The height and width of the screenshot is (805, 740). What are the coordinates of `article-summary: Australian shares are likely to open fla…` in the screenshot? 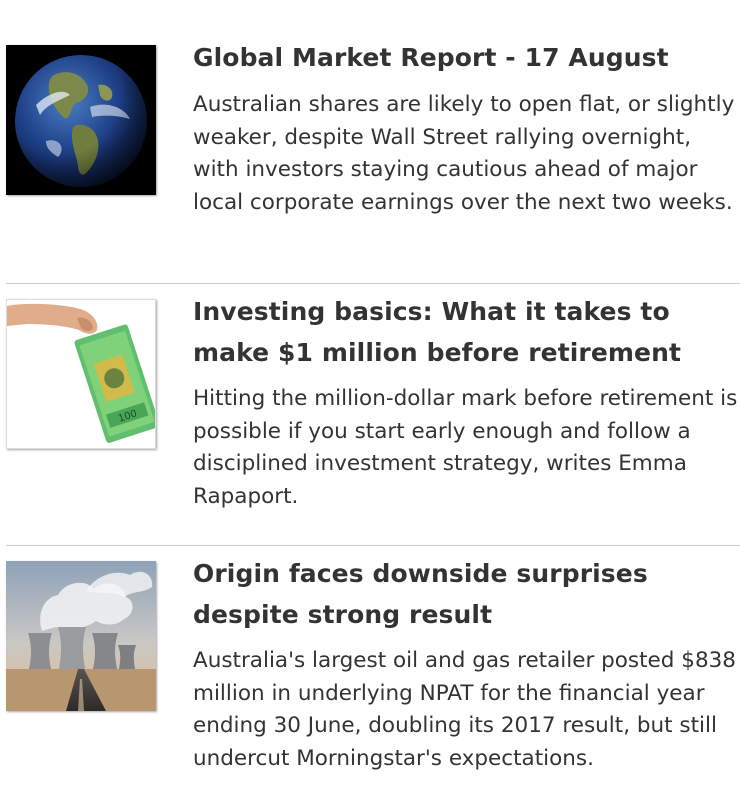 It's located at (464, 153).